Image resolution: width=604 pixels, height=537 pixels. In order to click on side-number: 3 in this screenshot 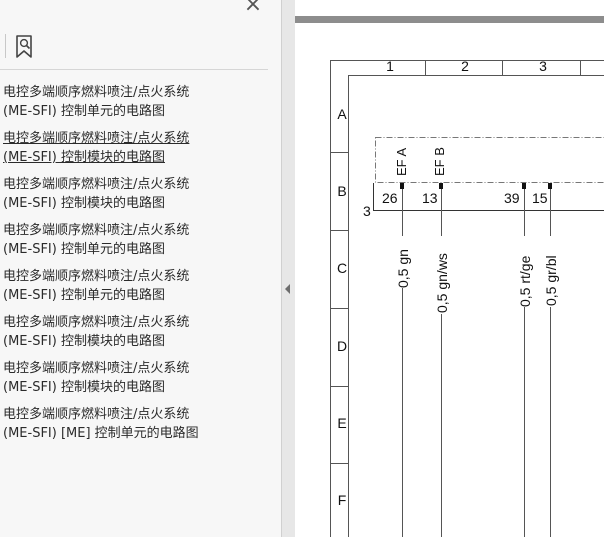, I will do `click(367, 211)`.